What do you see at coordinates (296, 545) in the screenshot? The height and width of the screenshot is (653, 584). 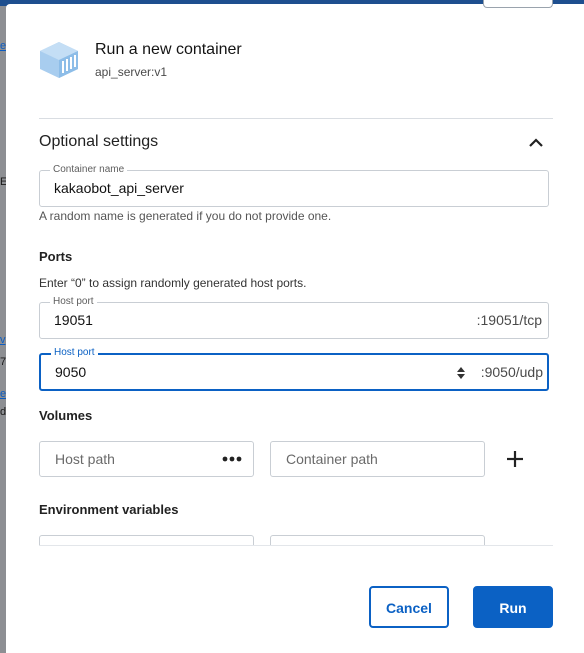 I see `scroll-boundary` at bounding box center [296, 545].